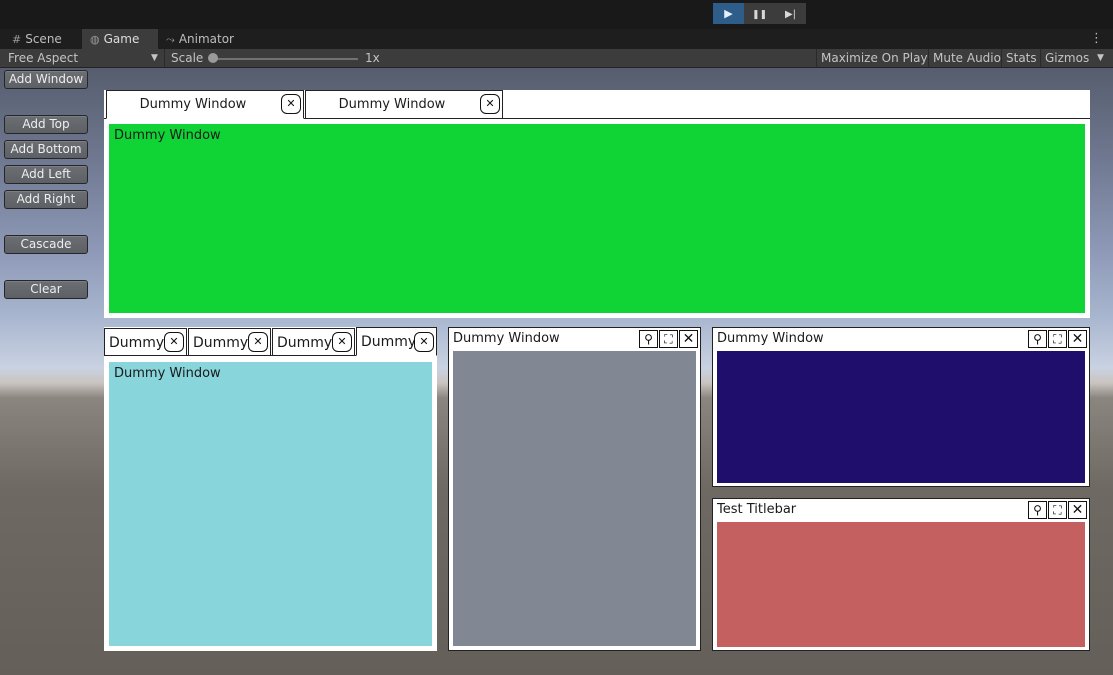  Describe the element at coordinates (757, 509) in the screenshot. I see `window-title: Test Titlebar` at that location.